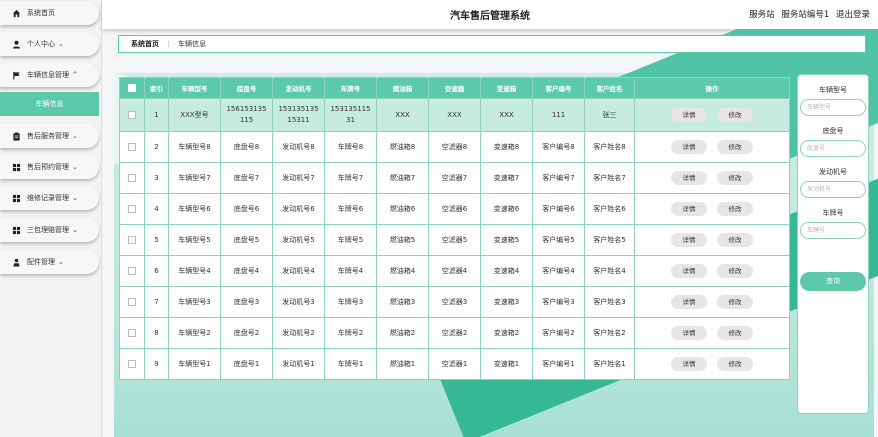  Describe the element at coordinates (41, 13) in the screenshot. I see `sidebar-item-label: 系统首页` at that location.